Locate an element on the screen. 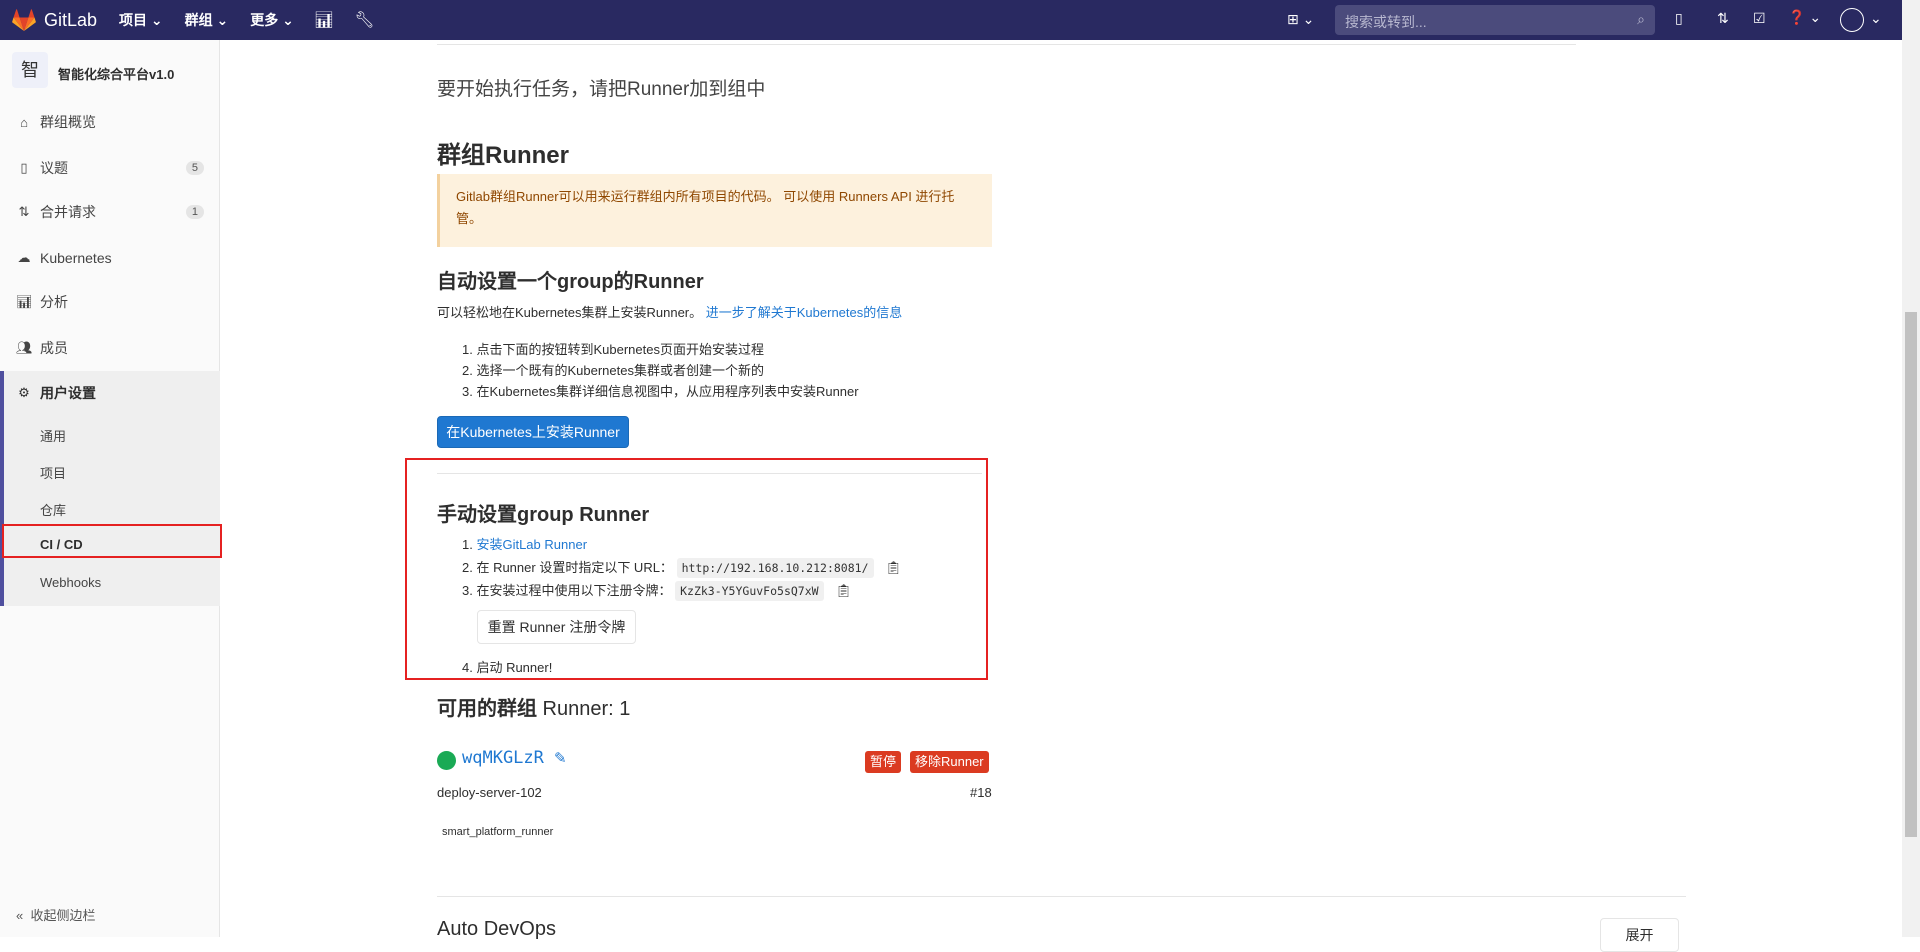 The width and height of the screenshot is (1920, 952). nav-projects-label: 项目 is located at coordinates (133, 20).